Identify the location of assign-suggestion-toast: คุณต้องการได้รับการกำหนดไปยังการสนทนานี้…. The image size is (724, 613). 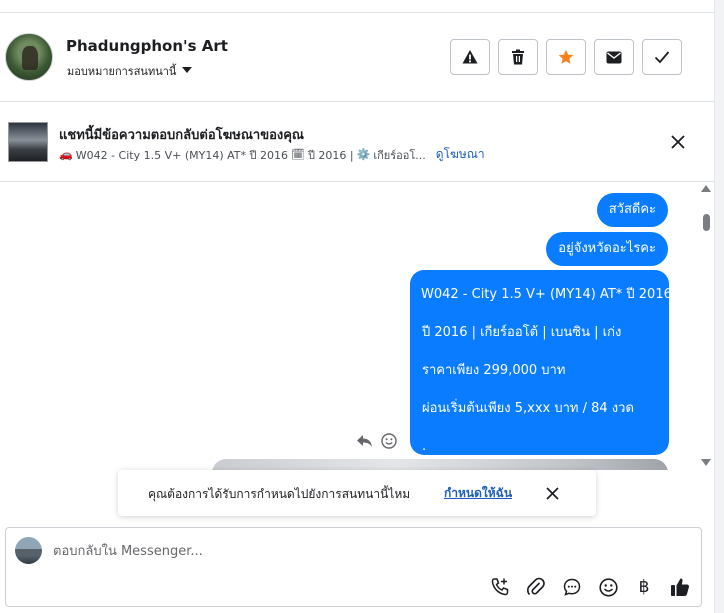
(357, 493).